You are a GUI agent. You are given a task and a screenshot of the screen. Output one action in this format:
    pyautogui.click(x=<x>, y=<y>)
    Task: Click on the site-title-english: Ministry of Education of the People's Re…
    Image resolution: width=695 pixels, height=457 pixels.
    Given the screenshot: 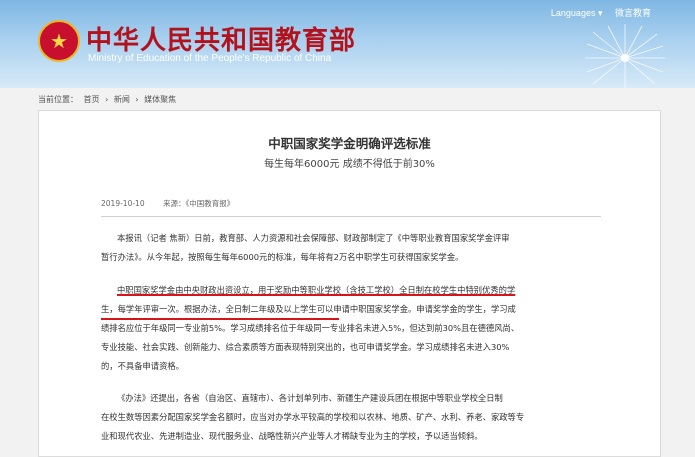 What is the action you would take?
    pyautogui.click(x=210, y=58)
    